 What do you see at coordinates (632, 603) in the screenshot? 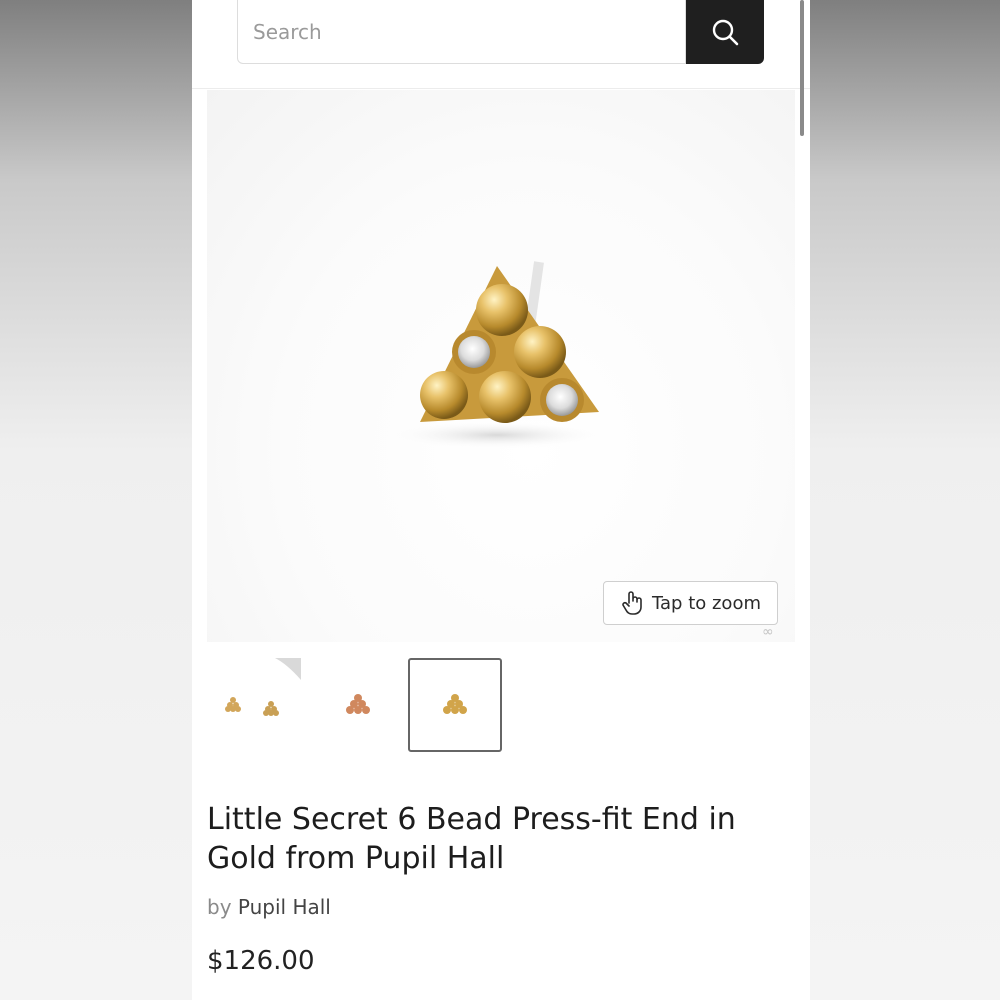
I see `tap-hand-icon` at bounding box center [632, 603].